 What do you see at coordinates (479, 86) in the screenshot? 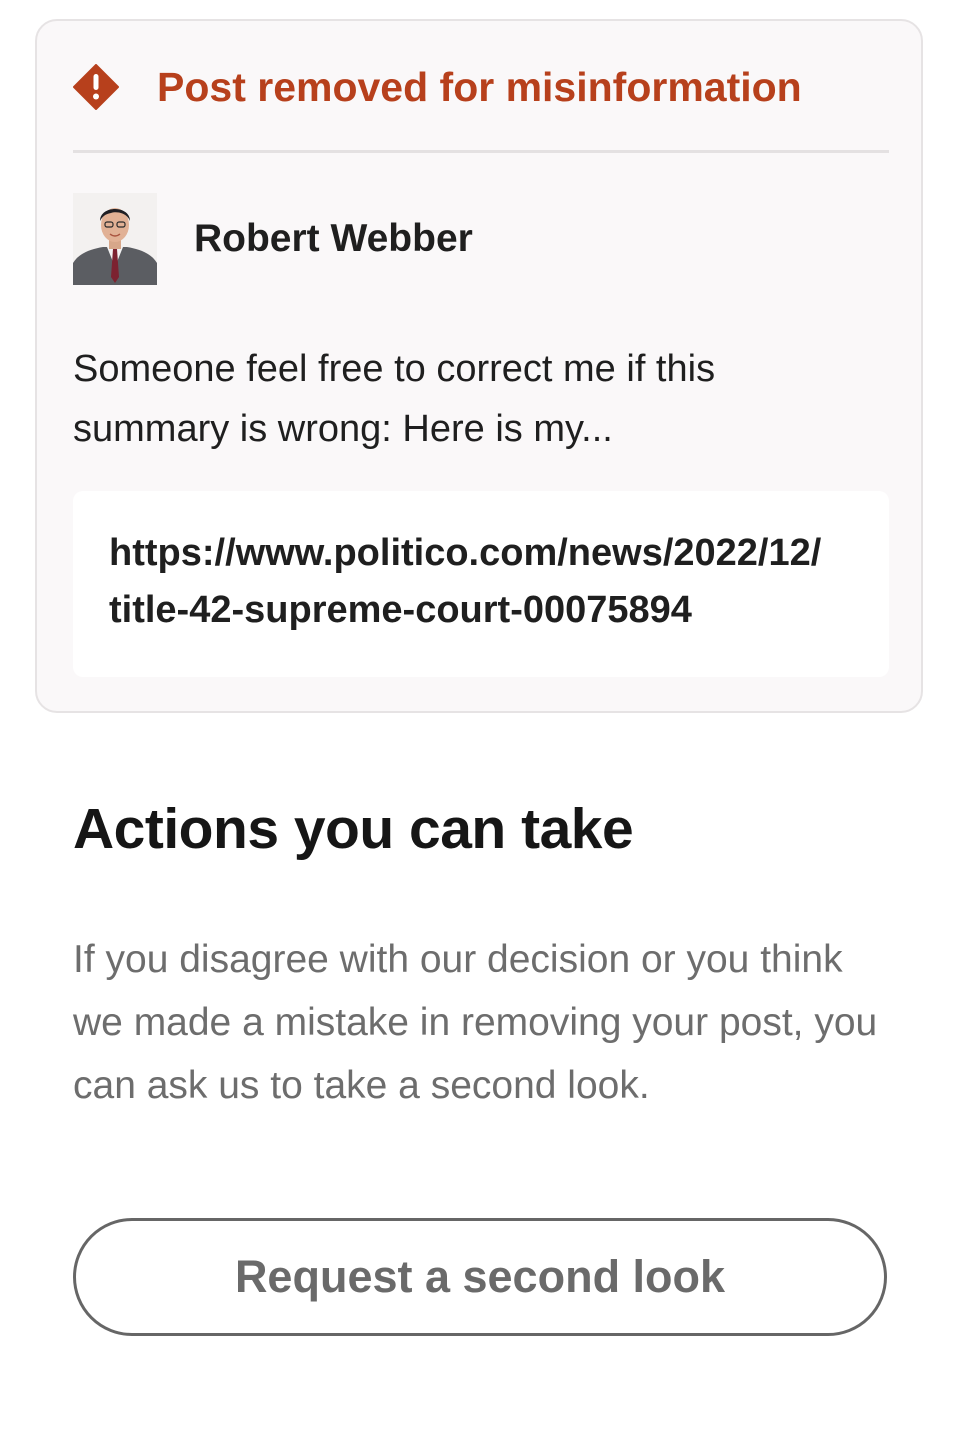
I see `removal-title: Post removed for misinformation` at bounding box center [479, 86].